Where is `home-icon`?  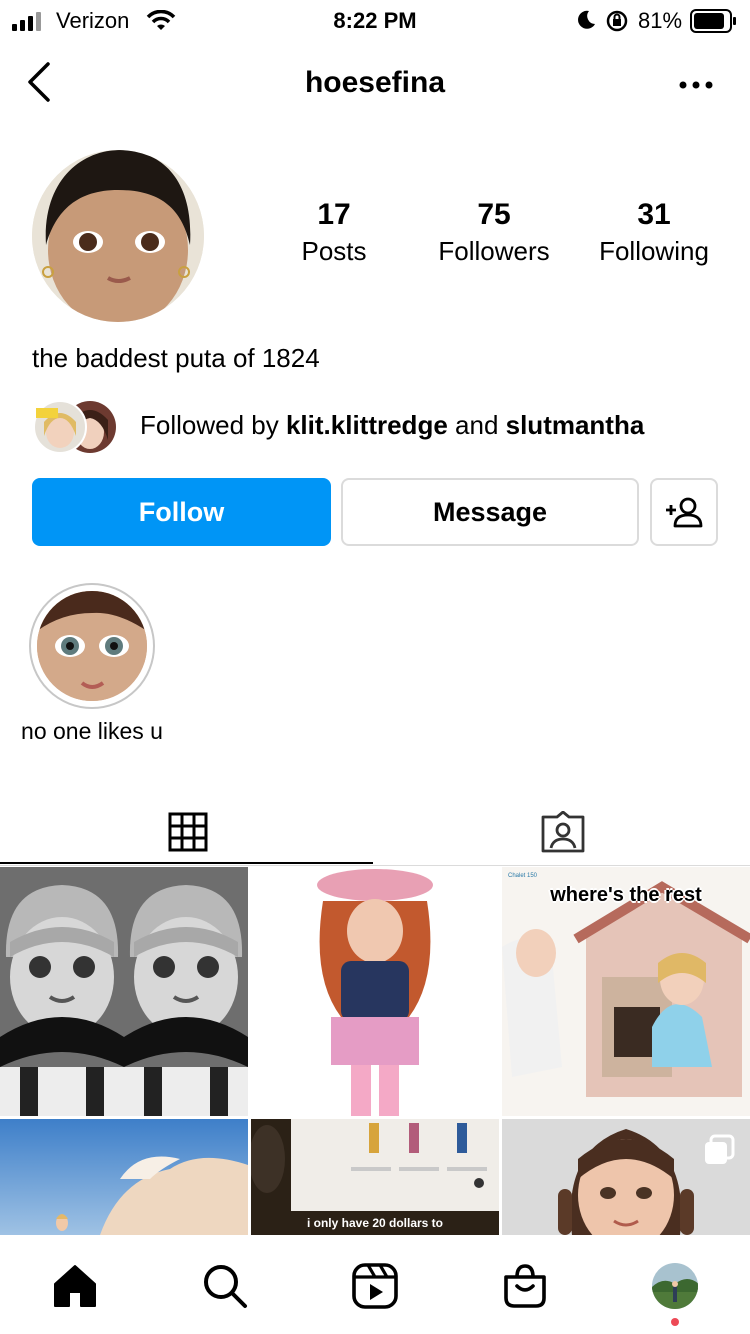
home-icon is located at coordinates (75, 1286).